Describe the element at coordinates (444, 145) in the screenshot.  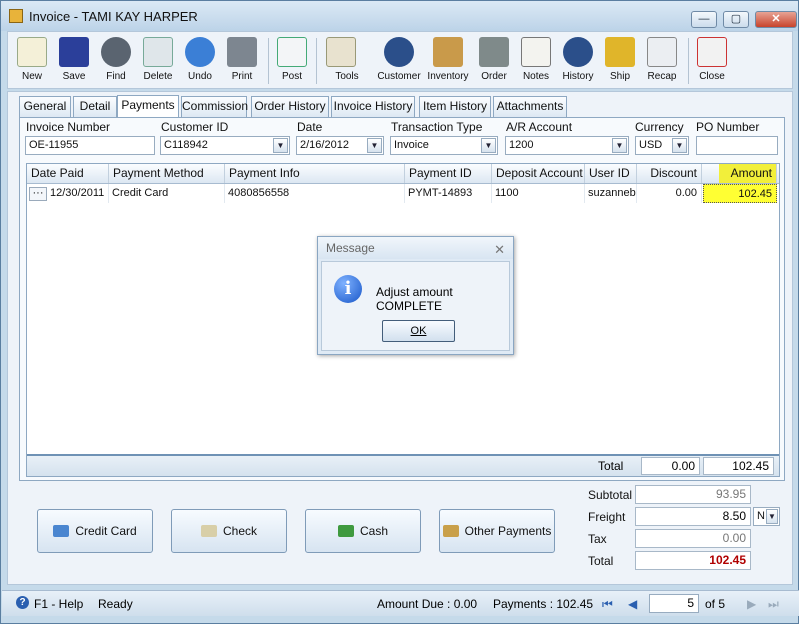
I see `transaction-type-select: Invoice ▼` at that location.